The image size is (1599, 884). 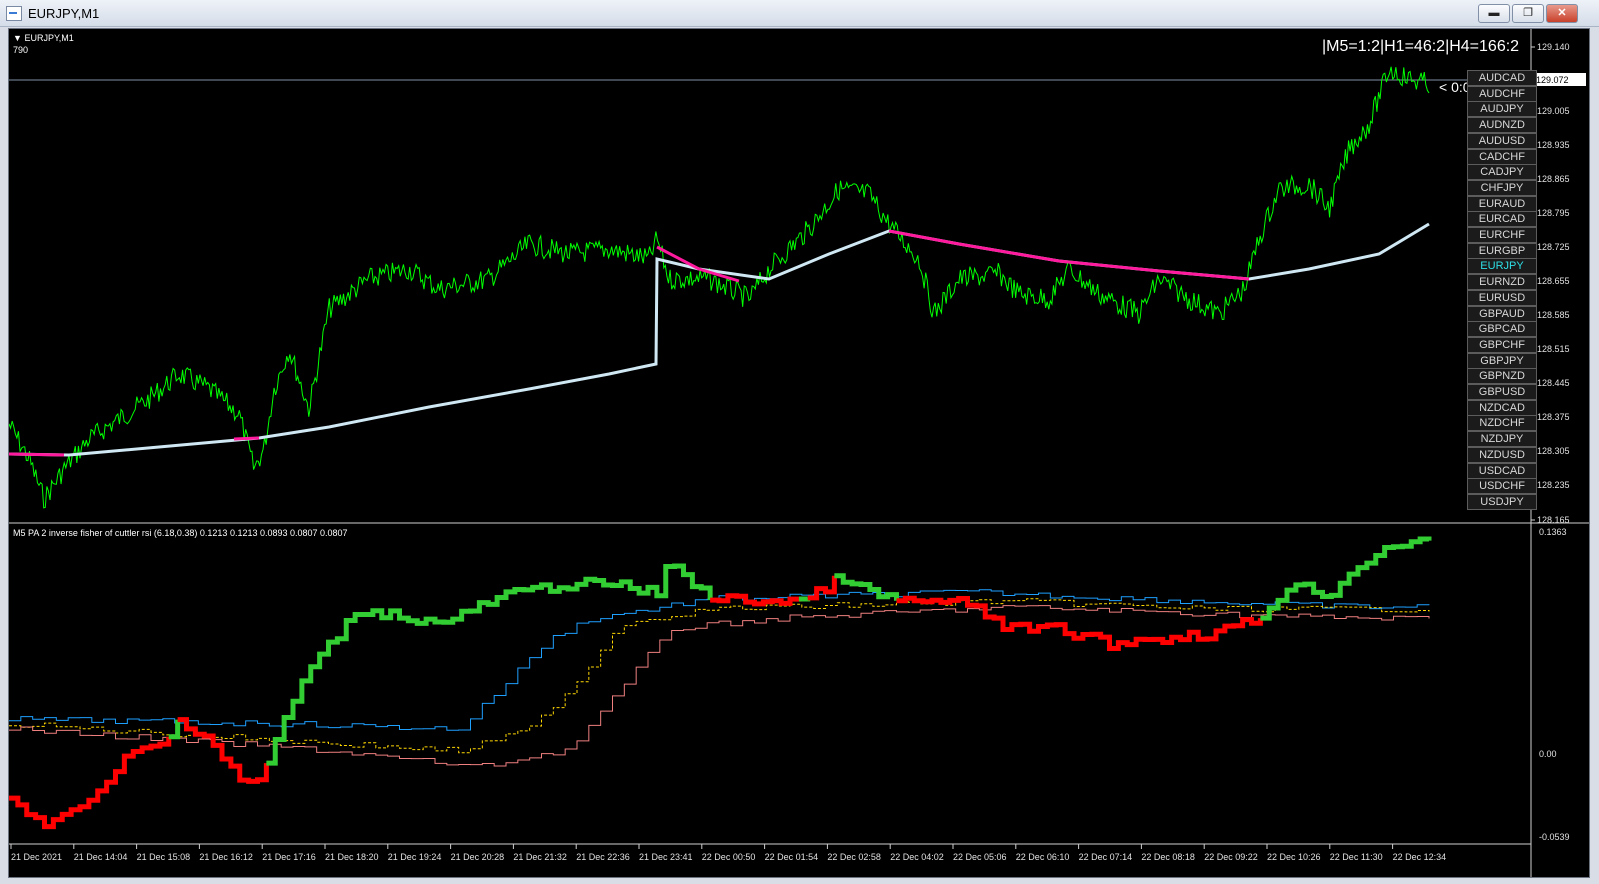 What do you see at coordinates (226, 857) in the screenshot?
I see `time-tick-label: 21 Dec 16:12` at bounding box center [226, 857].